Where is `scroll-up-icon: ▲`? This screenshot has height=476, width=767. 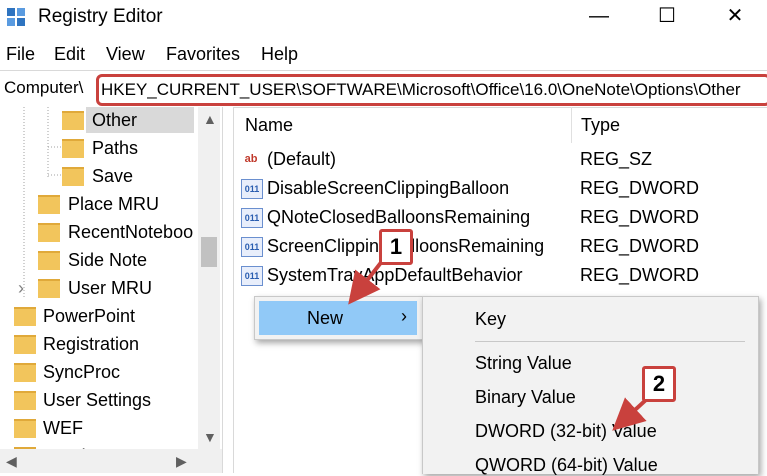
scroll-up-icon: ▲ is located at coordinates (210, 119).